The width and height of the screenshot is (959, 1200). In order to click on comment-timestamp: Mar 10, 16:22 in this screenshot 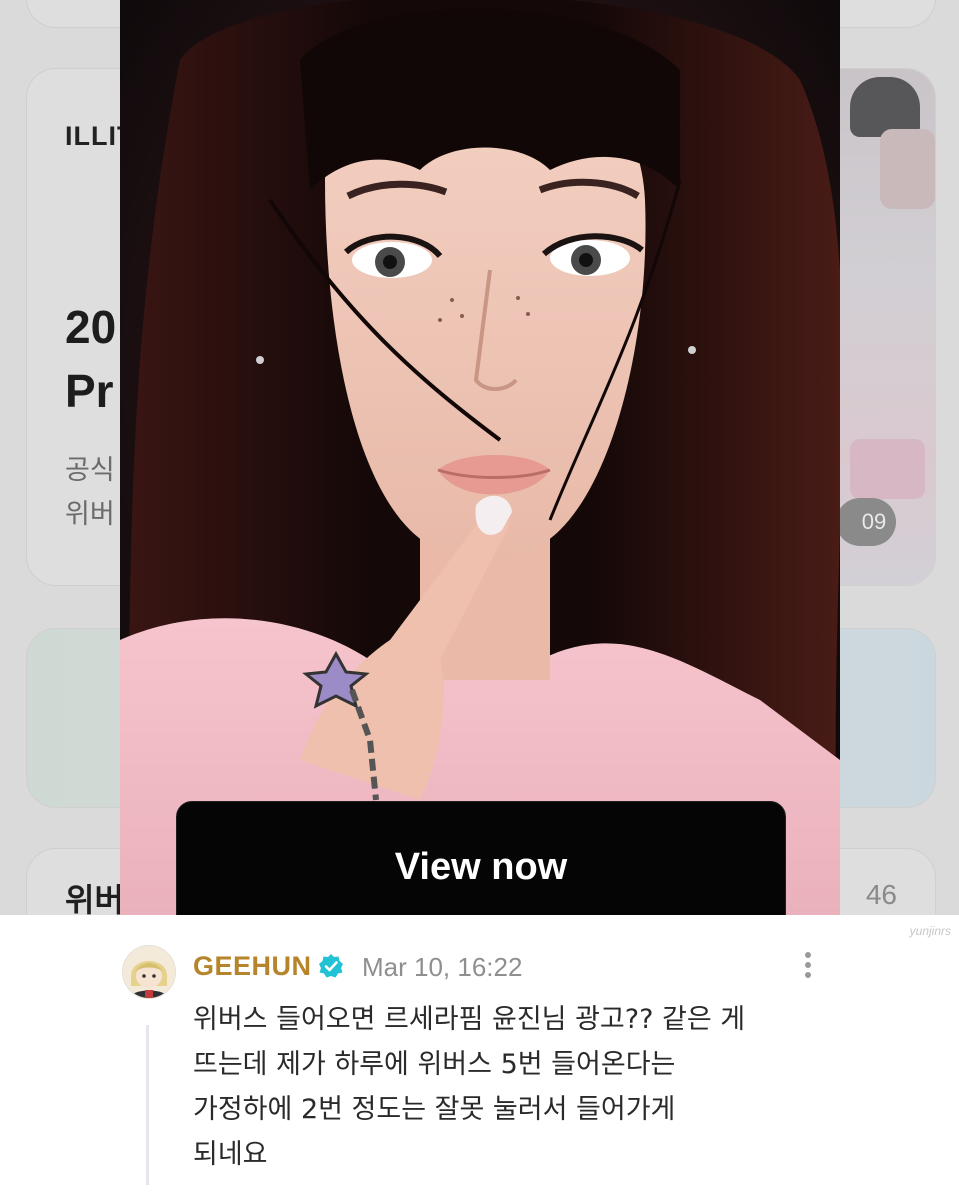, I will do `click(442, 967)`.